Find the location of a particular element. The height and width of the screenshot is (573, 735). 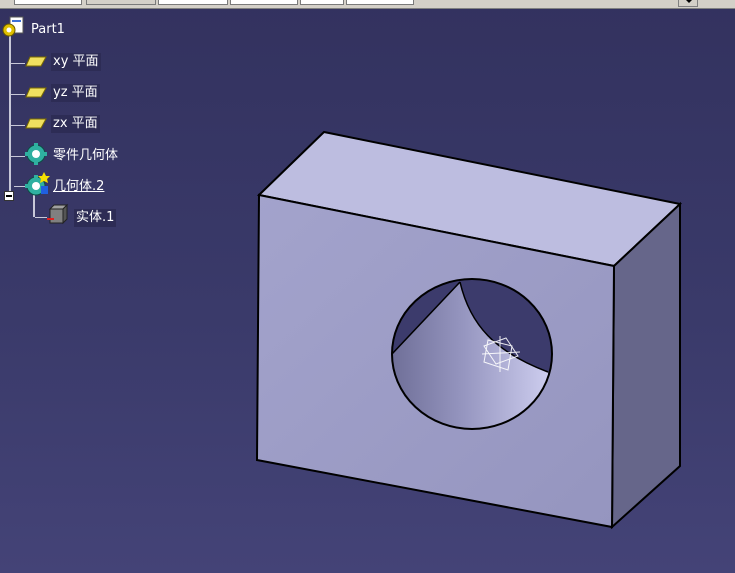

tree-item-label: 零件几何体 is located at coordinates (86, 155).